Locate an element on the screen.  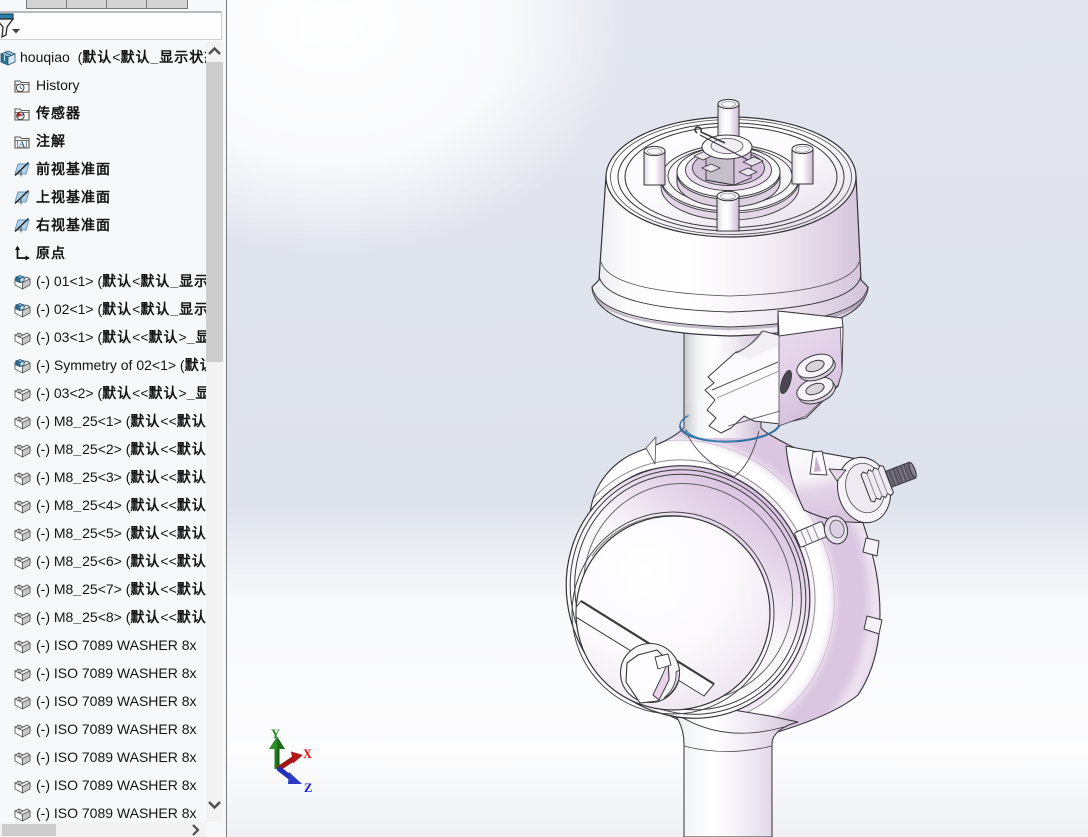
svg-text: Y is located at coordinates (275, 734).